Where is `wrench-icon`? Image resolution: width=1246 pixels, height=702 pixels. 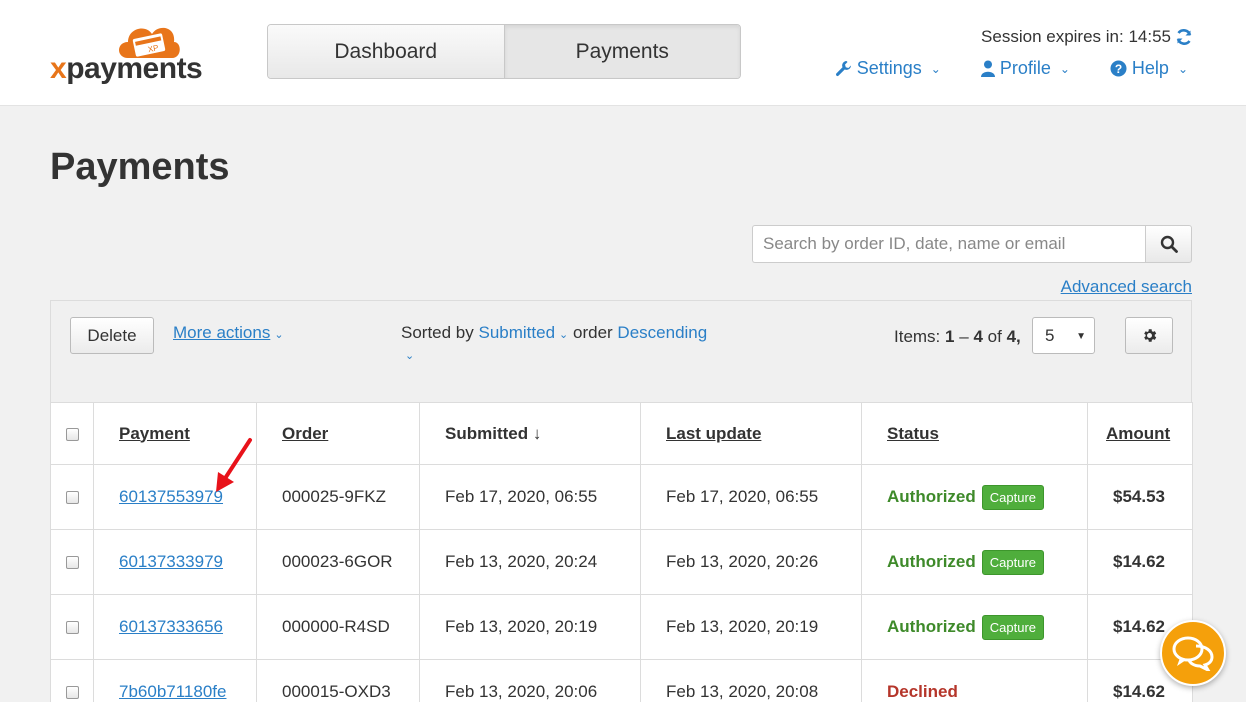
wrench-icon is located at coordinates (843, 69).